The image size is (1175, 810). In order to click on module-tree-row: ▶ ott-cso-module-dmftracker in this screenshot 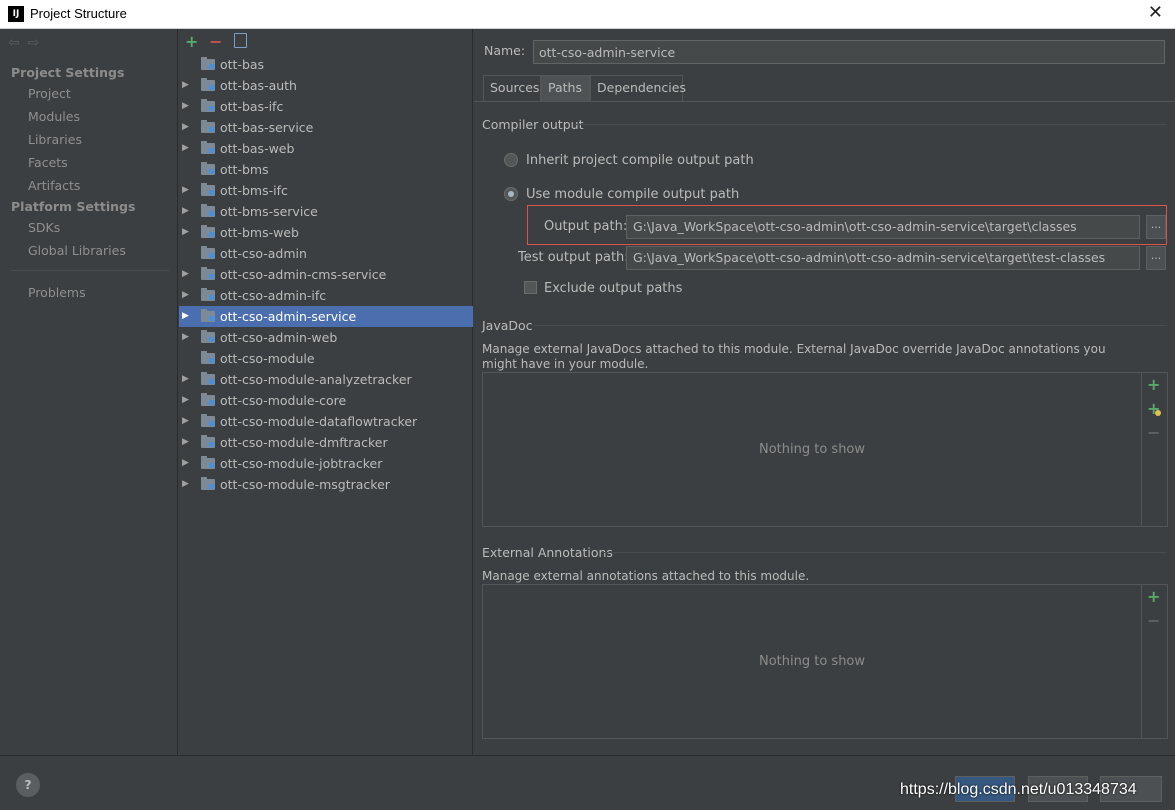, I will do `click(326, 442)`.